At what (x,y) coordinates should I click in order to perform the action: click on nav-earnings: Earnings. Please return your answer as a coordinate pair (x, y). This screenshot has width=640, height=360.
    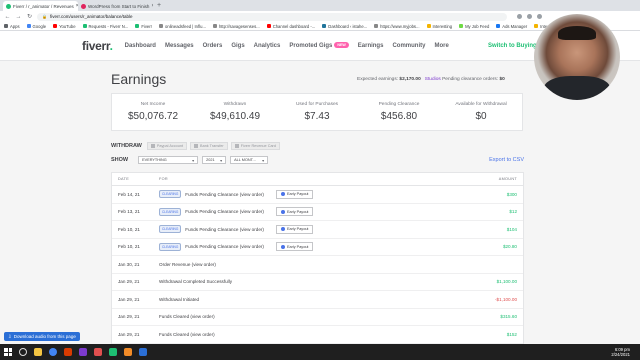
    Looking at the image, I should click on (371, 46).